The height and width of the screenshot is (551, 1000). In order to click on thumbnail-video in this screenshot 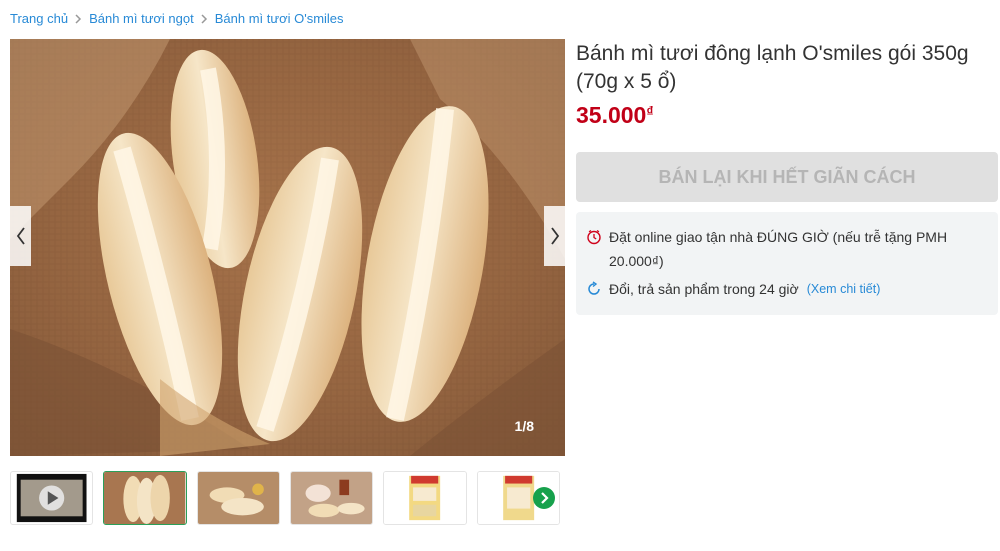, I will do `click(52, 498)`.